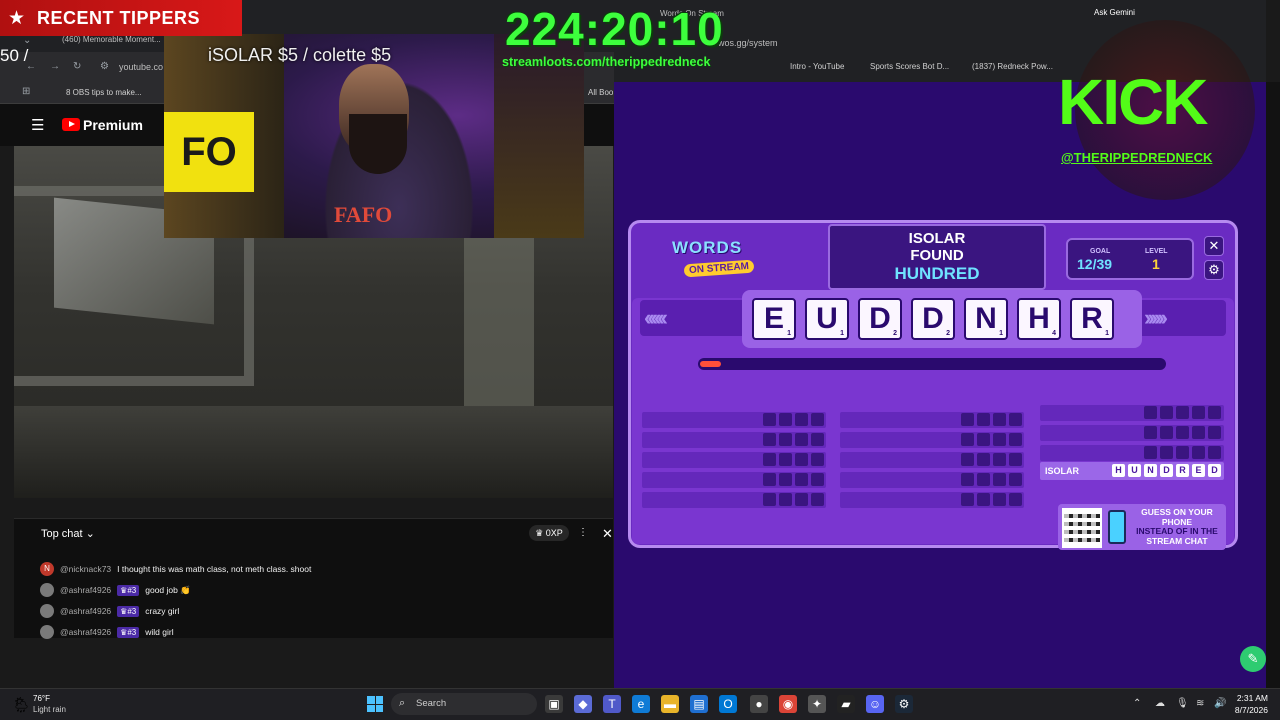  I want to click on apps-icon: ⊞, so click(26, 91).